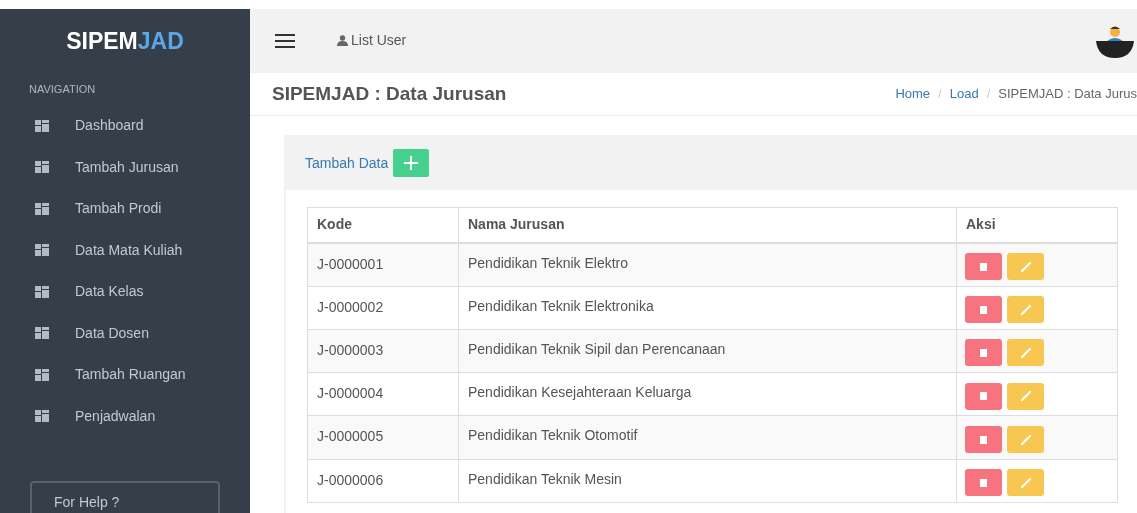 This screenshot has height=513, width=1137. Describe the element at coordinates (125, 41) in the screenshot. I see `brand-logo: SIPEMJAD` at that location.